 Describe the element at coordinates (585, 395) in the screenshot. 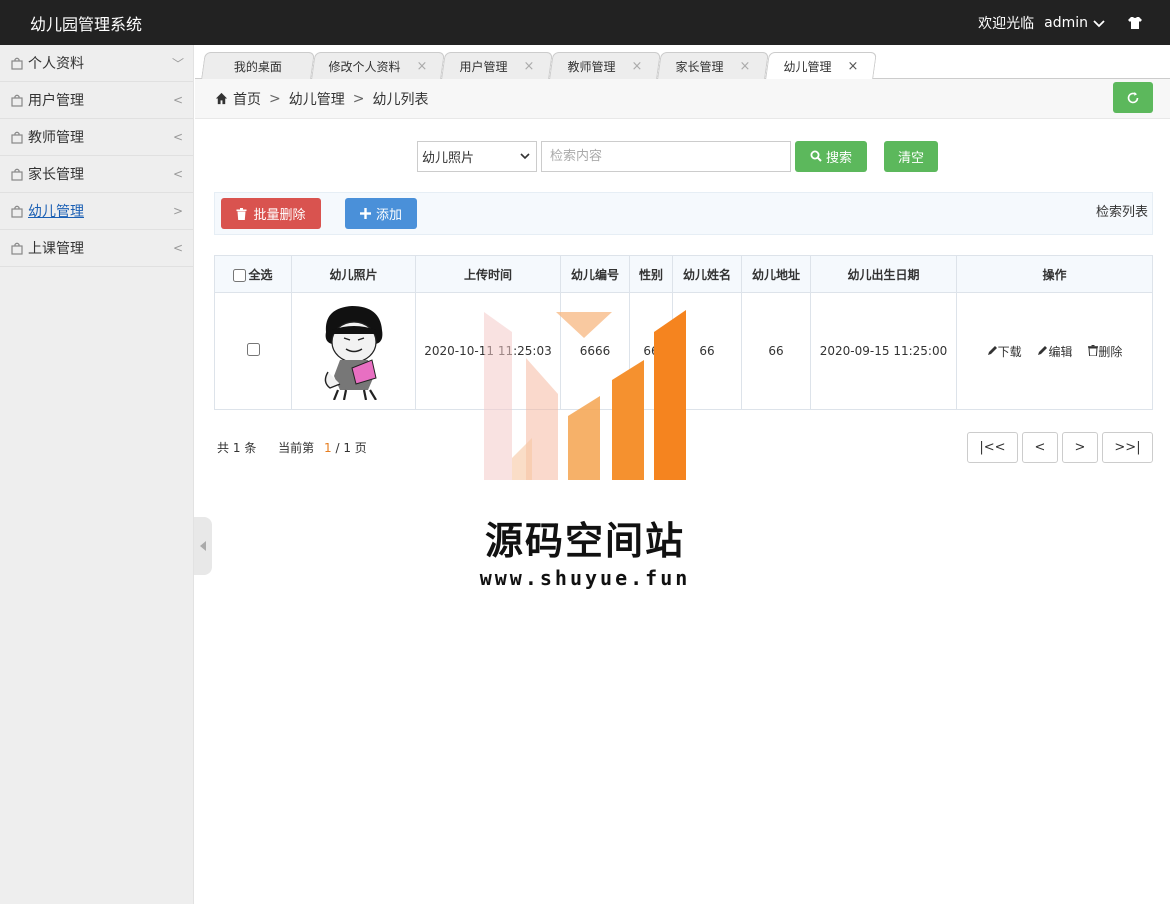

I see `watermark-logo` at that location.